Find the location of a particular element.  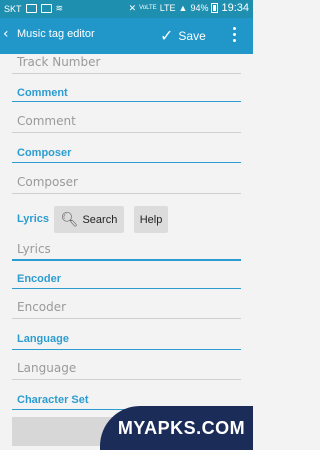

help-button-label: Help is located at coordinates (151, 219).